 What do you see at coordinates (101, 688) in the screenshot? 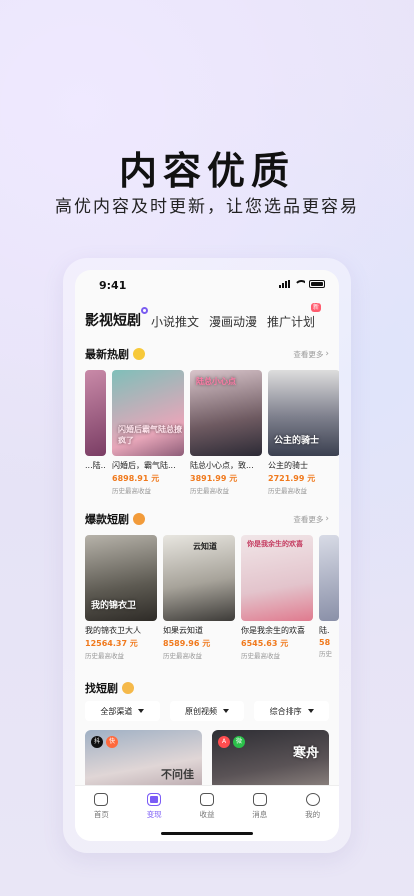
I see `section-title: 找短剧` at bounding box center [101, 688].